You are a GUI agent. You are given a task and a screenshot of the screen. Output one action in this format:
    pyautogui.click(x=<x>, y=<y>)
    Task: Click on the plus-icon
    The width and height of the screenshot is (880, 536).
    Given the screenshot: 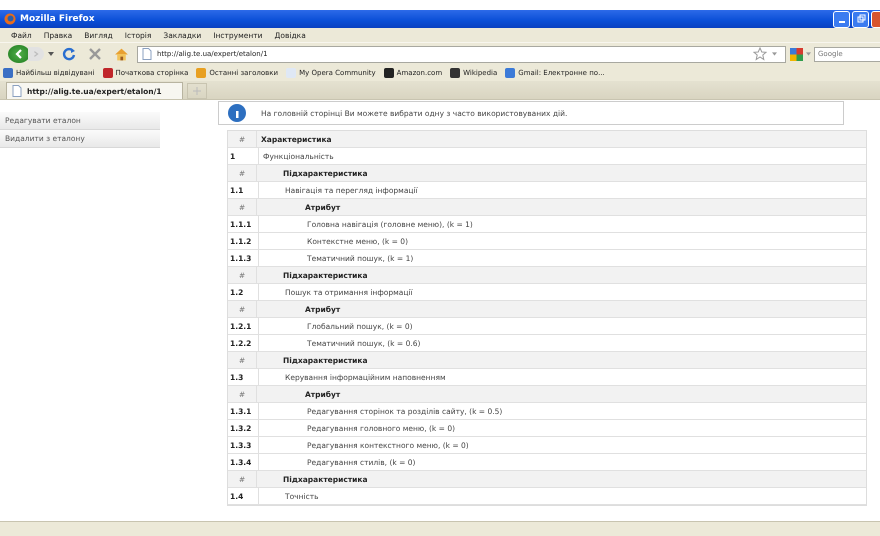 What is the action you would take?
    pyautogui.click(x=197, y=91)
    